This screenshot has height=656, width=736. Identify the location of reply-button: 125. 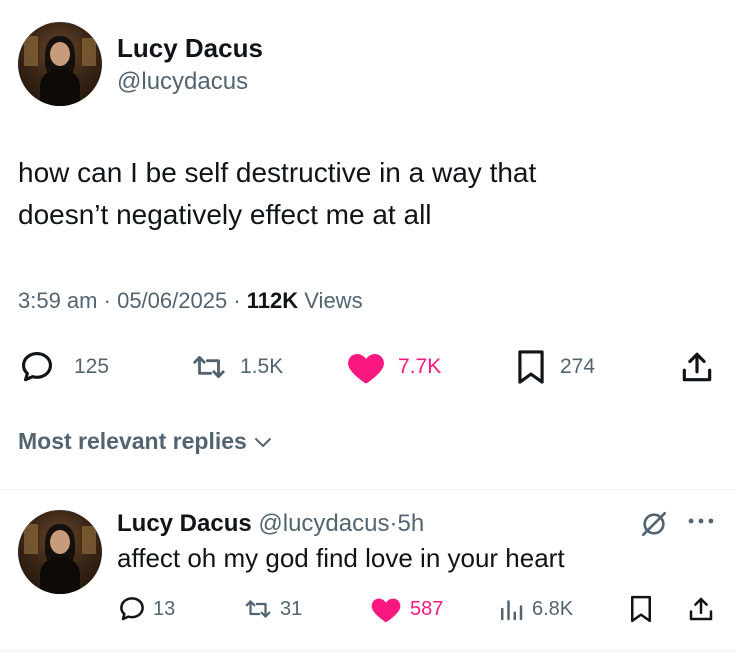
(63, 367).